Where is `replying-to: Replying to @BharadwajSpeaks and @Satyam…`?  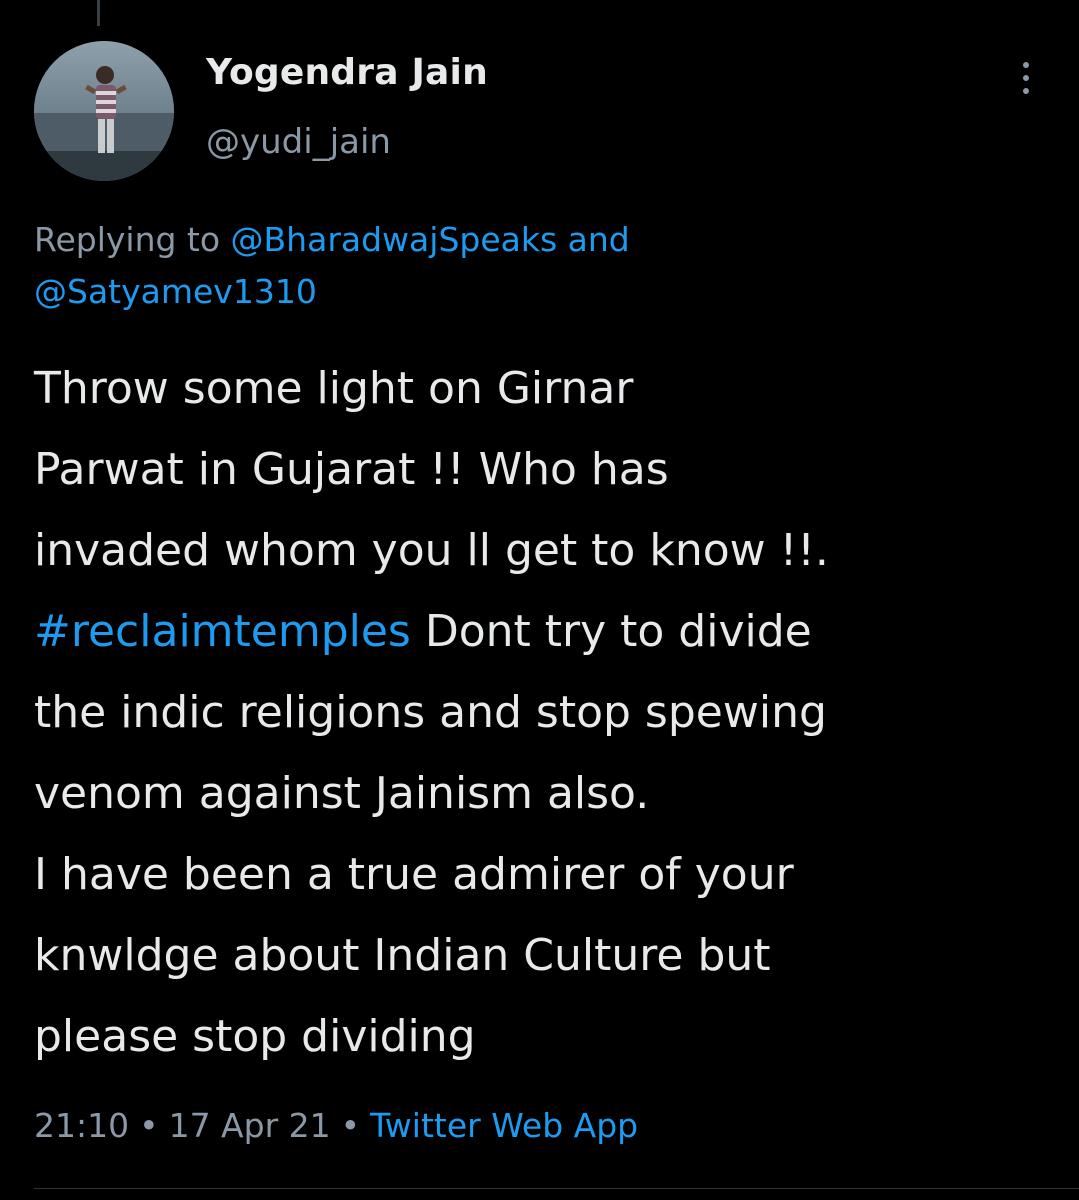
replying-to: Replying to @BharadwajSpeaks and @Satyam… is located at coordinates (539, 266).